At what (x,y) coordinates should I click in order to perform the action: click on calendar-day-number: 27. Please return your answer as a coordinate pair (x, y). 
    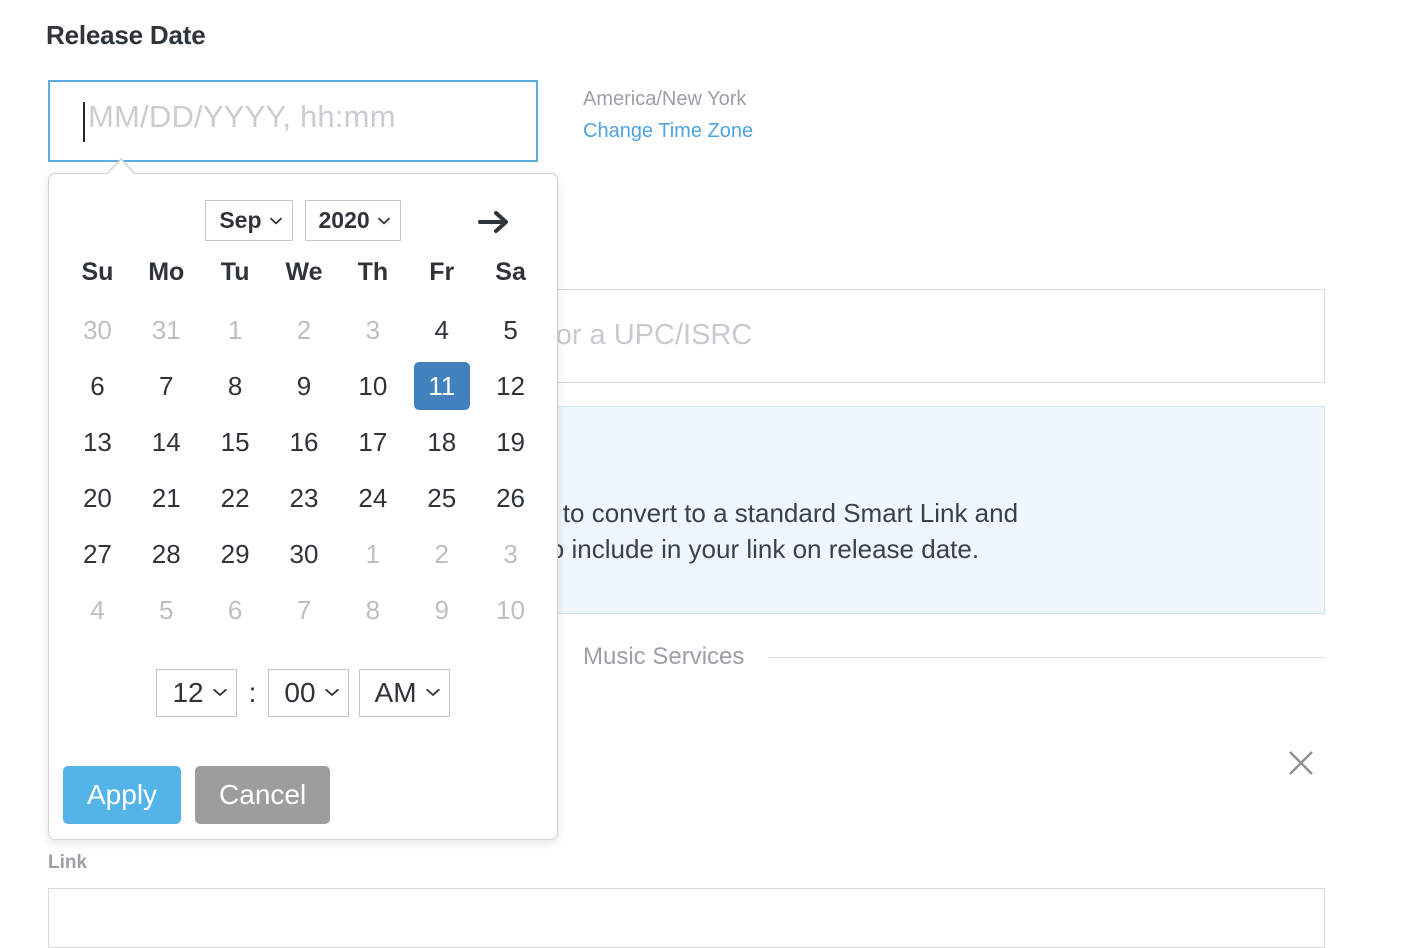
    Looking at the image, I should click on (97, 553).